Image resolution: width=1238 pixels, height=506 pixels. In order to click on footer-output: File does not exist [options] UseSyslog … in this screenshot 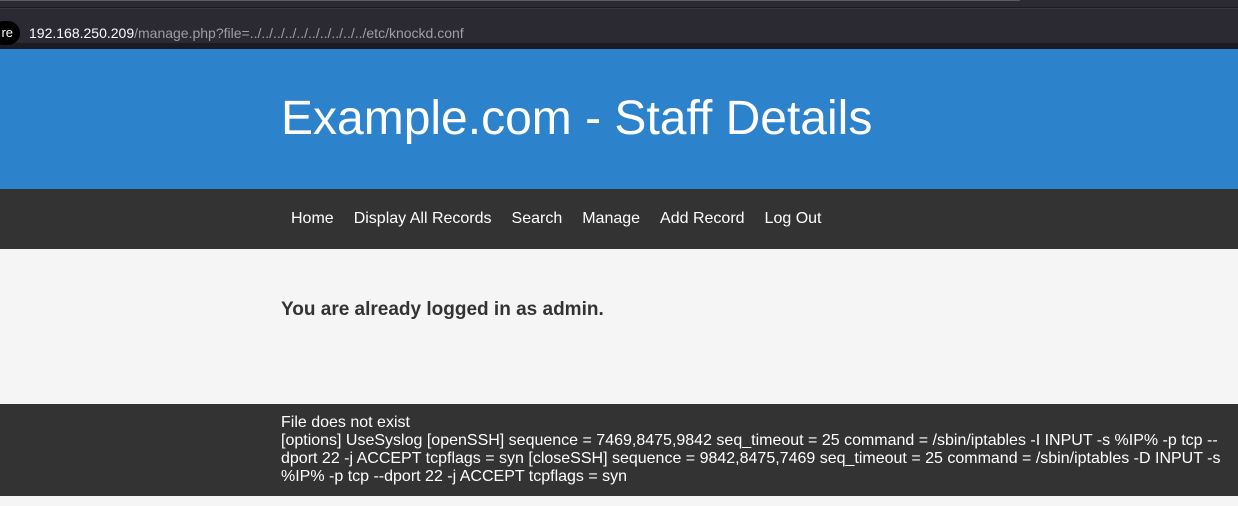, I will do `click(753, 450)`.